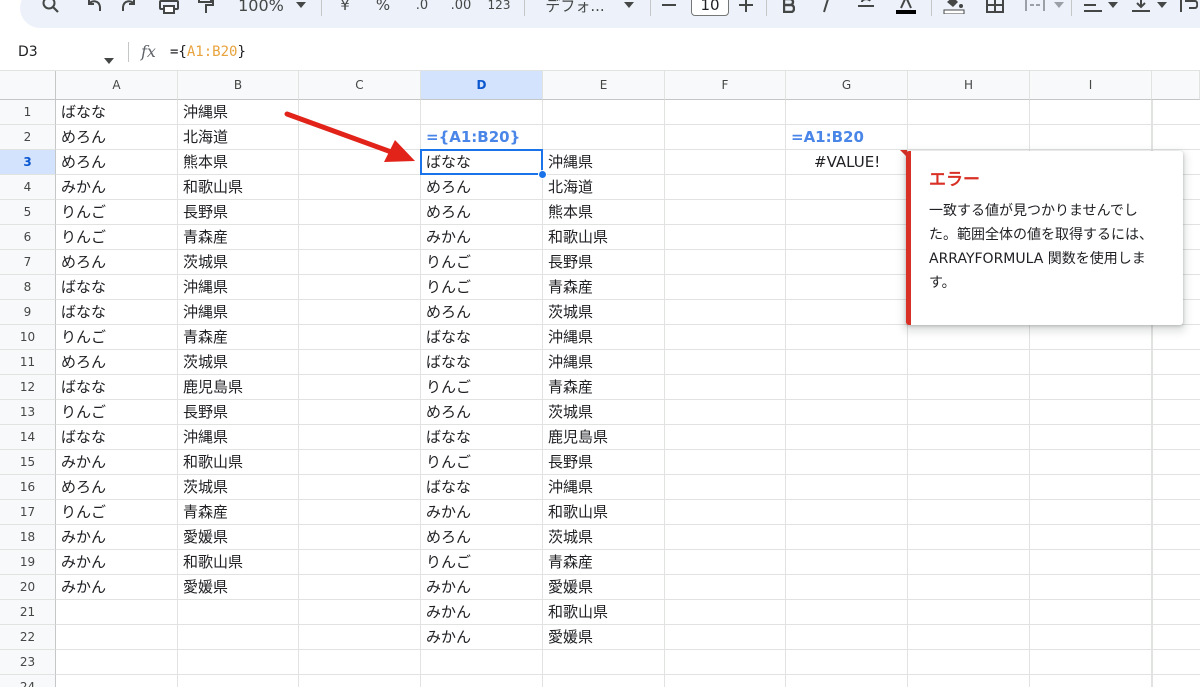 Image resolution: width=1200 pixels, height=687 pixels. I want to click on percent-button: %, so click(383, 8).